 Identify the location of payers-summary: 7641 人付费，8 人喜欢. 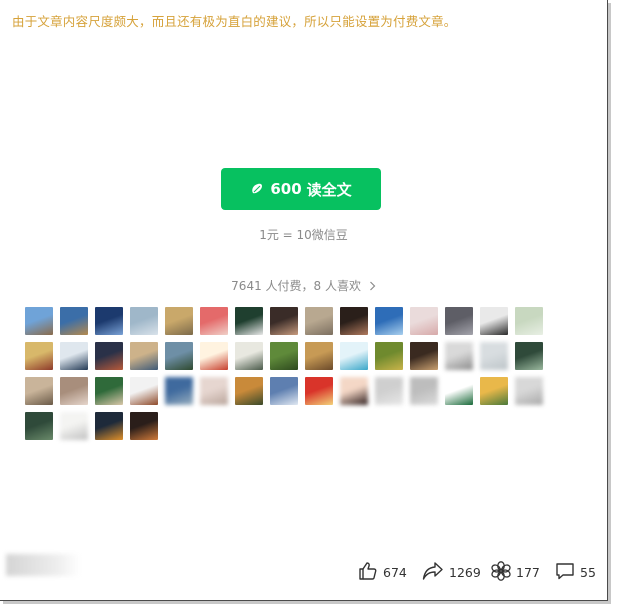
(303, 285).